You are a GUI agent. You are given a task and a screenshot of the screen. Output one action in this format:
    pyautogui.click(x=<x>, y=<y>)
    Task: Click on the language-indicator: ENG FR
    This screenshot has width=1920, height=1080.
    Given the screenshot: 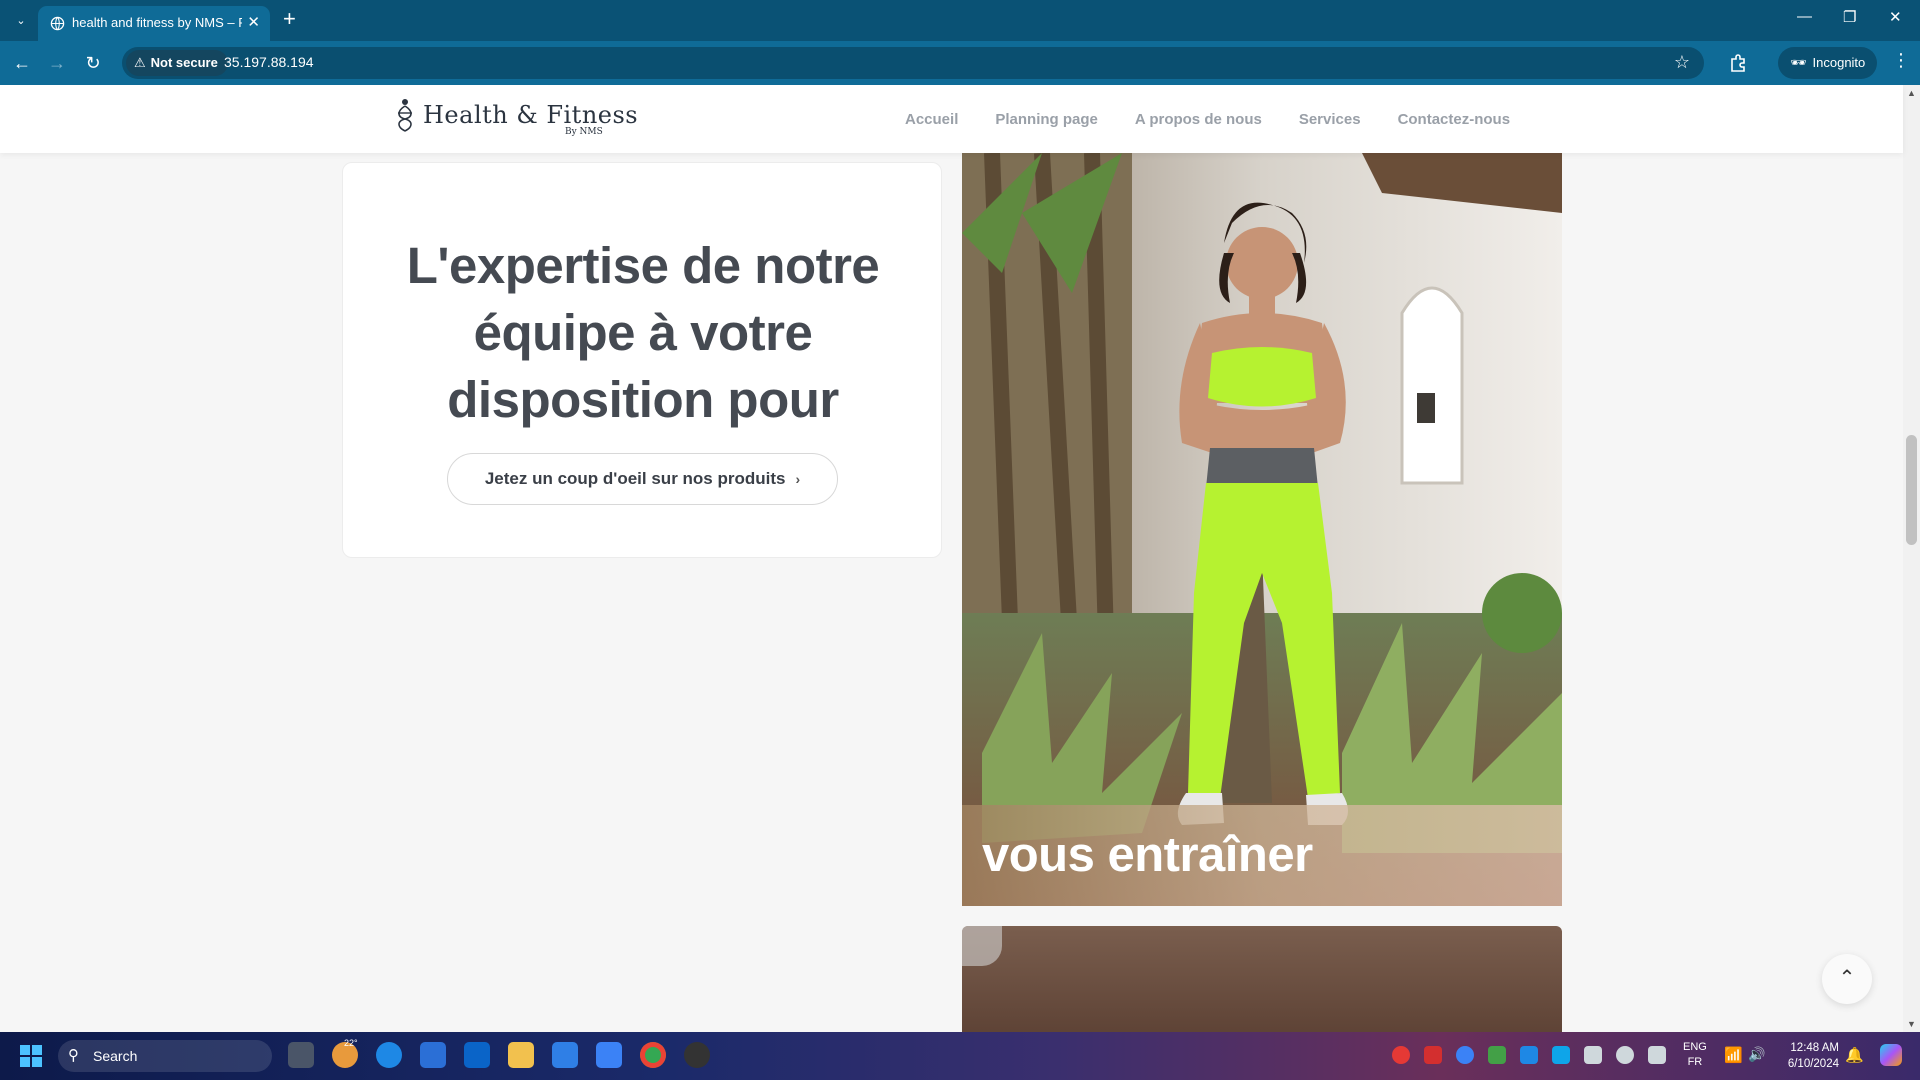 What is the action you would take?
    pyautogui.click(x=1695, y=1055)
    